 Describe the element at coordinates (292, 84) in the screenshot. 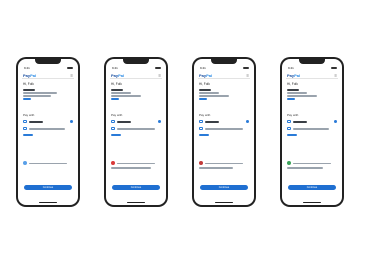

I see `greeting: Hi, Folk` at that location.